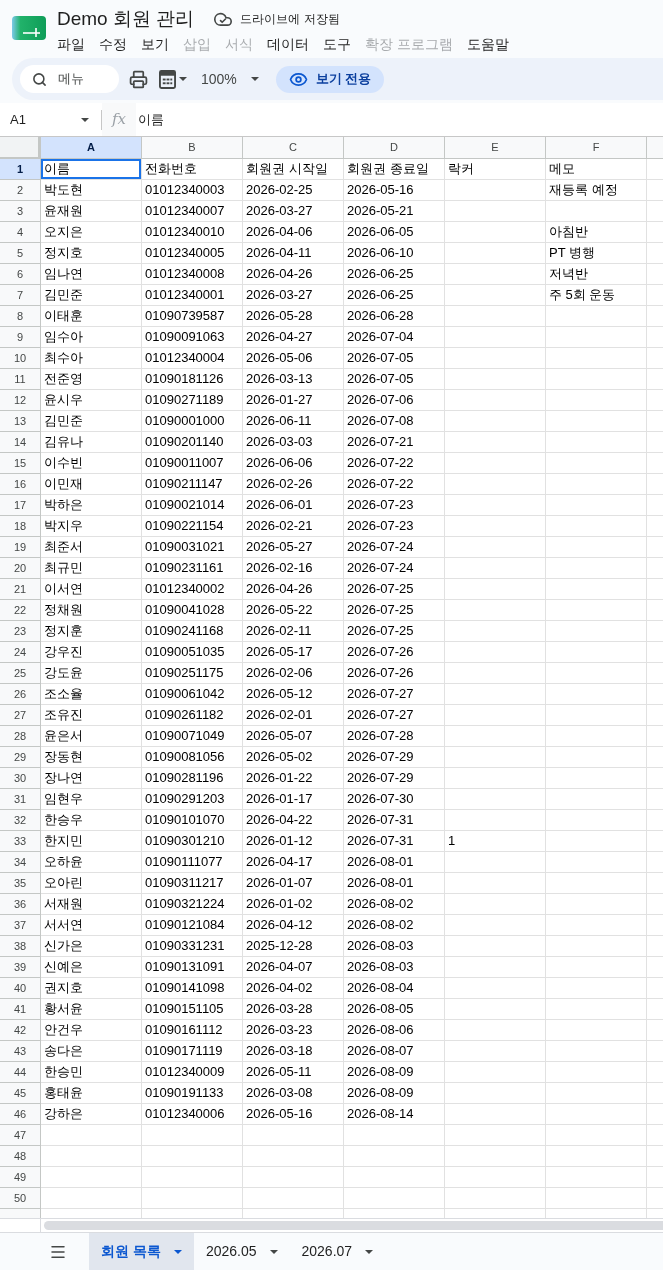 This screenshot has width=663, height=1270. What do you see at coordinates (192, 757) in the screenshot?
I see `table-cell: 01090081056` at bounding box center [192, 757].